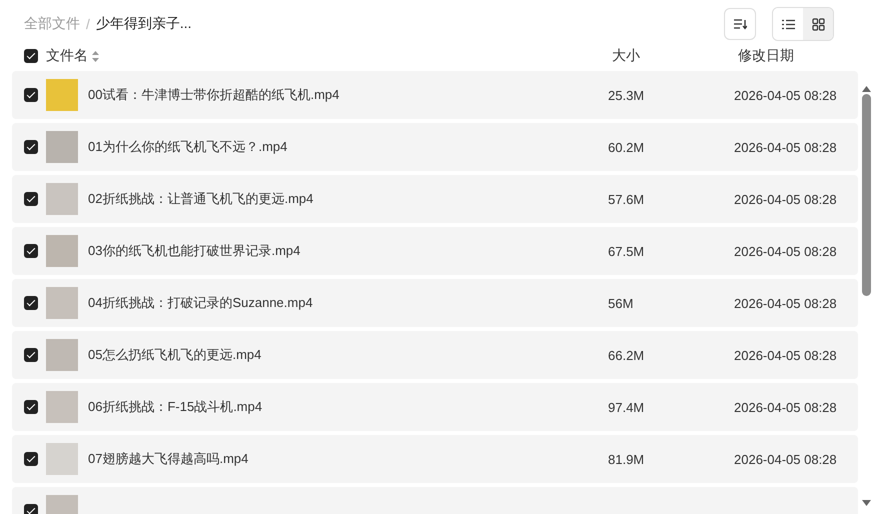 This screenshot has width=874, height=514. Describe the element at coordinates (176, 407) in the screenshot. I see `file-name: 06折纸挑战：F-15战斗机.mp4` at that location.